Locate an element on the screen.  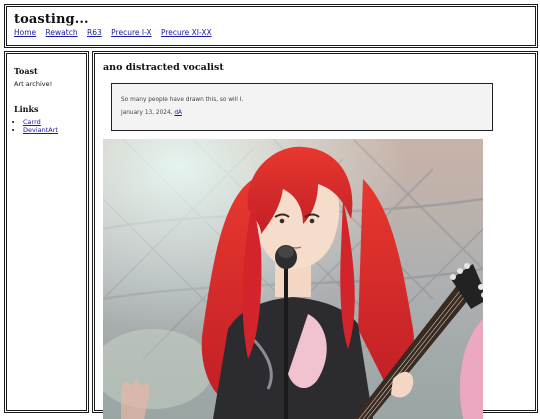
sidebar-heading-toast: Toast is located at coordinates (26, 71).